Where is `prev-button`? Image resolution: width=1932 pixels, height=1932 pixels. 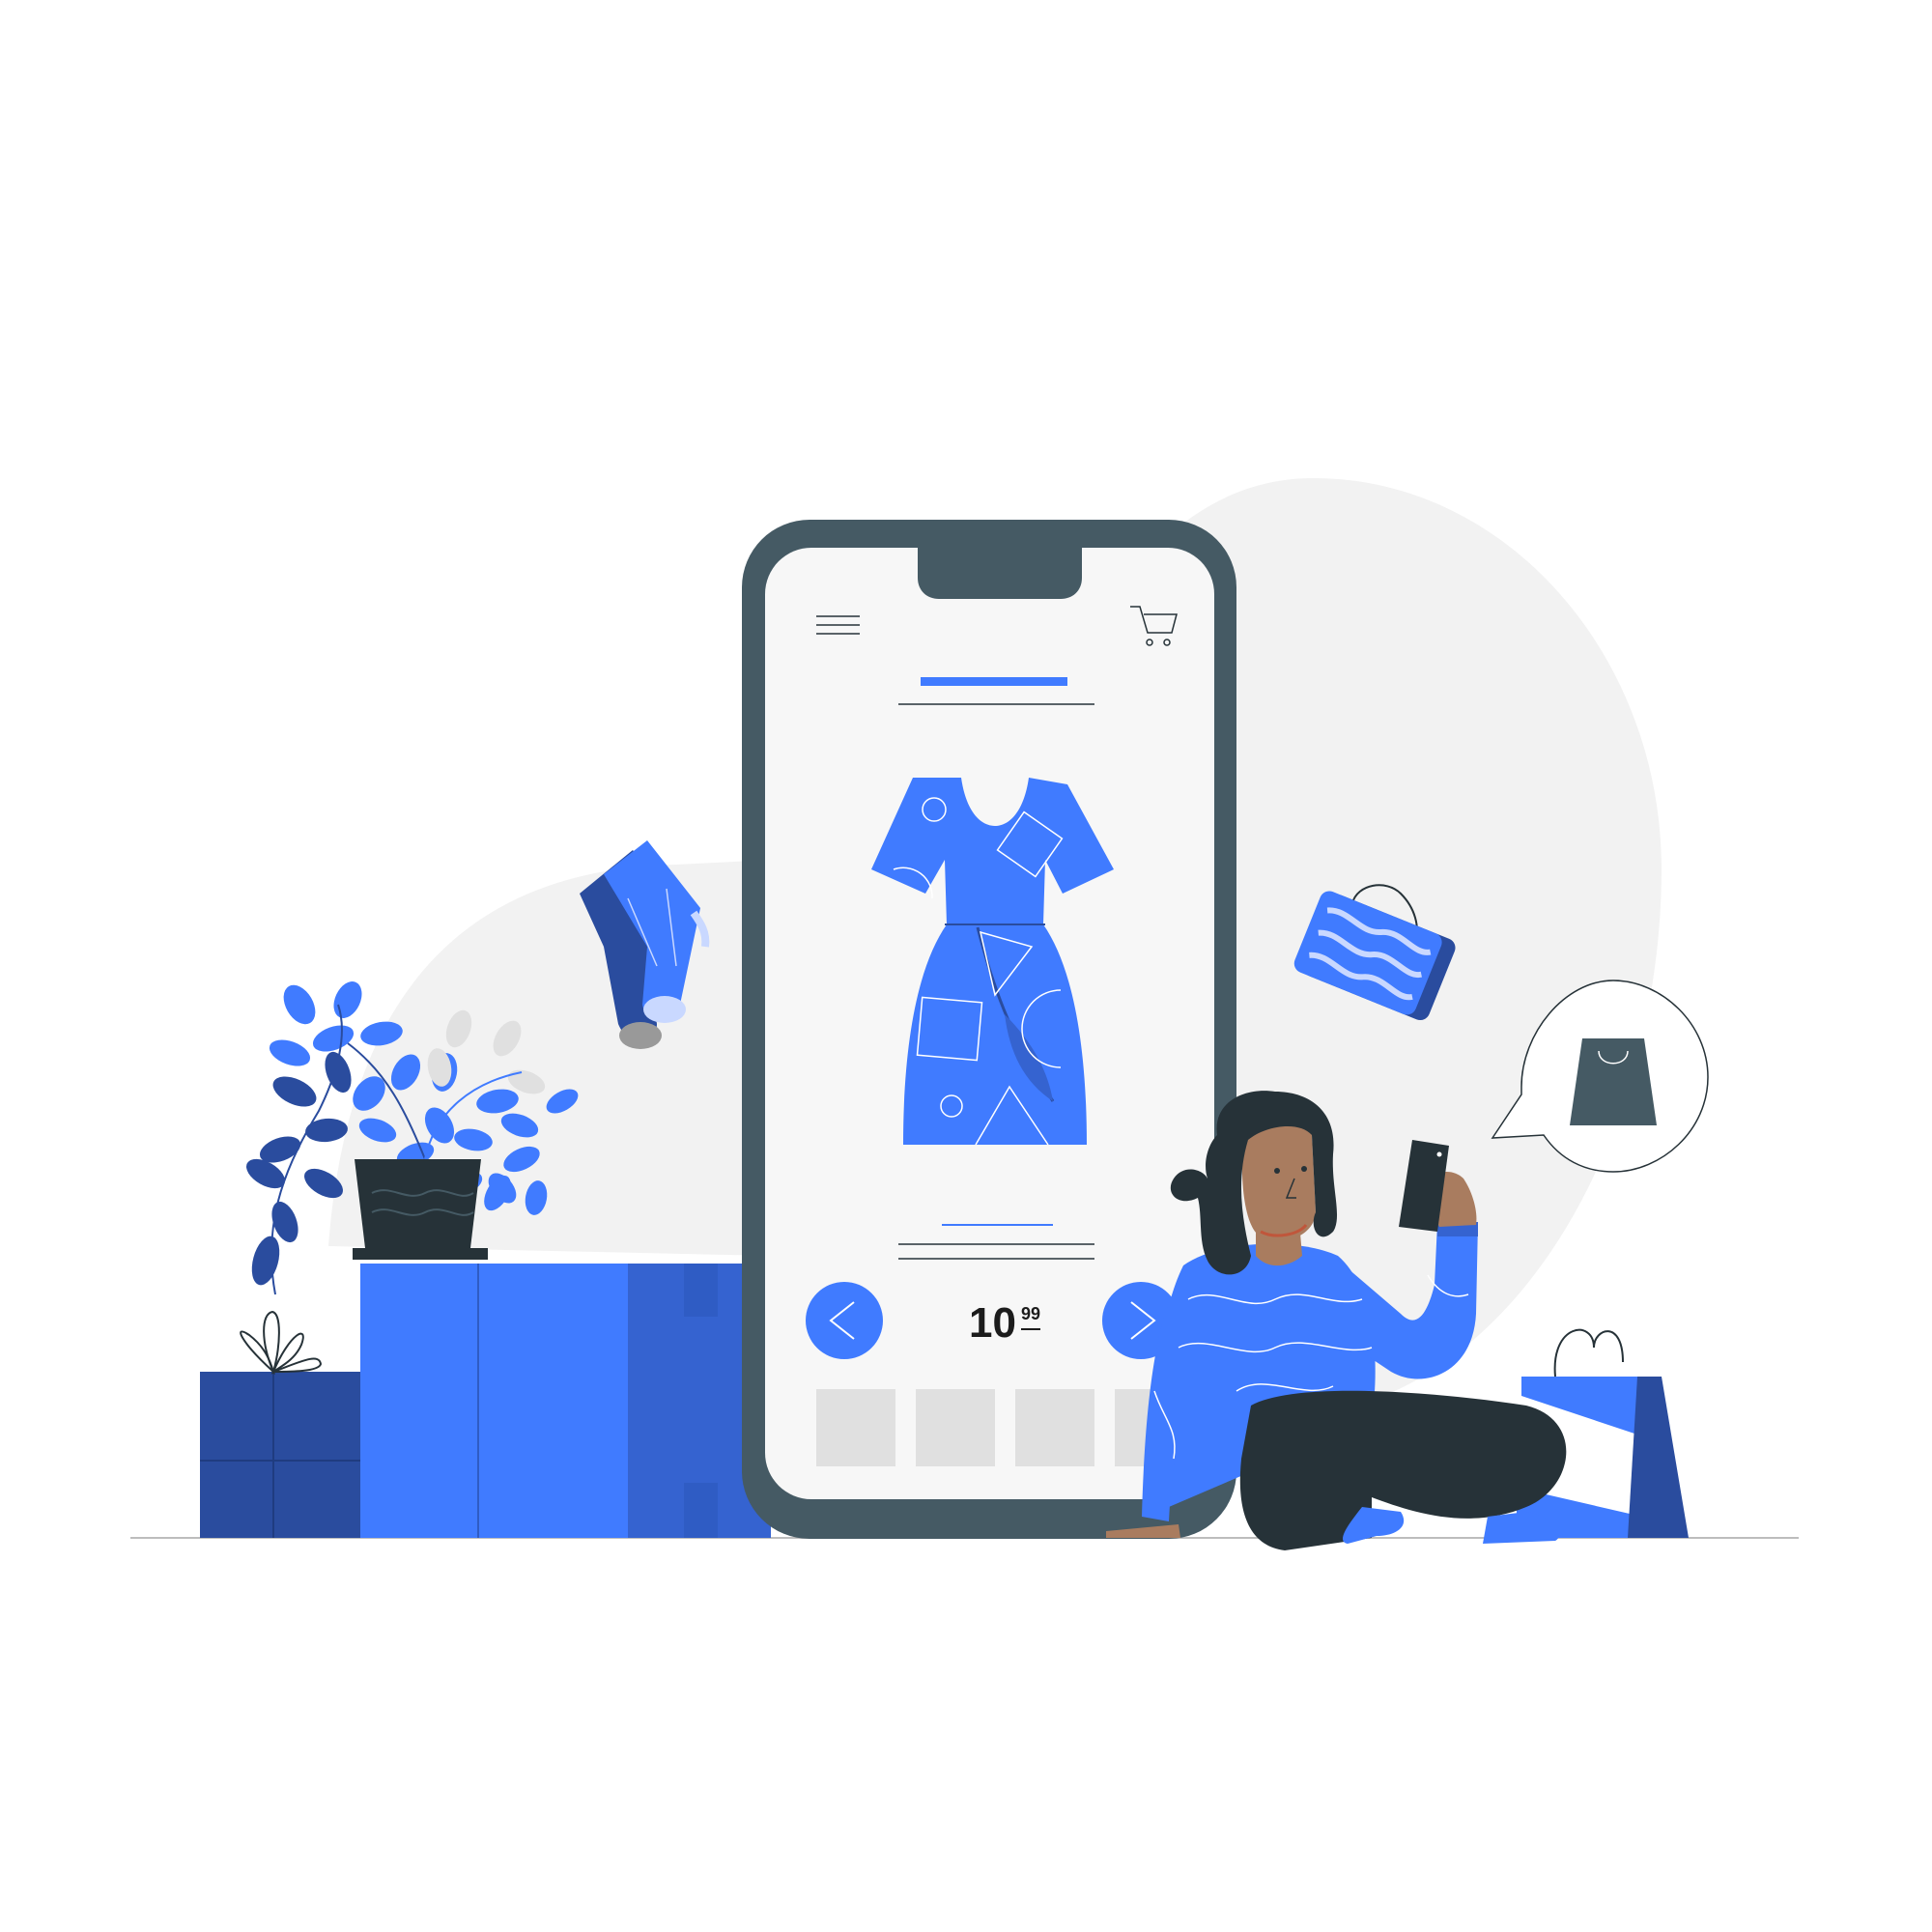
prev-button is located at coordinates (844, 1320).